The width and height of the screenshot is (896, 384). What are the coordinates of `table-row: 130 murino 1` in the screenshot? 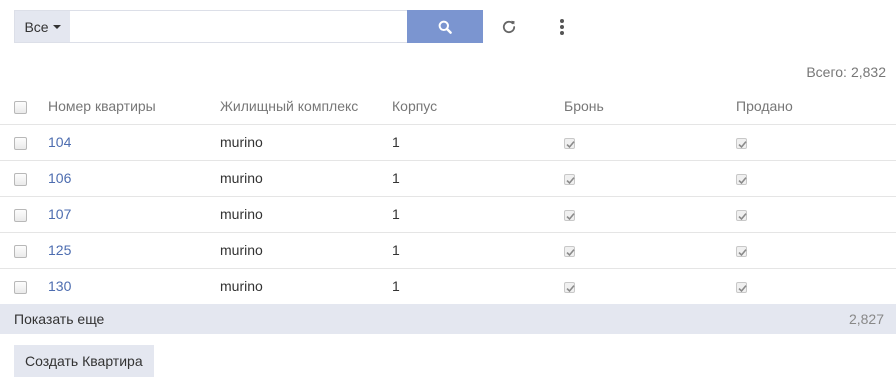 It's located at (448, 286).